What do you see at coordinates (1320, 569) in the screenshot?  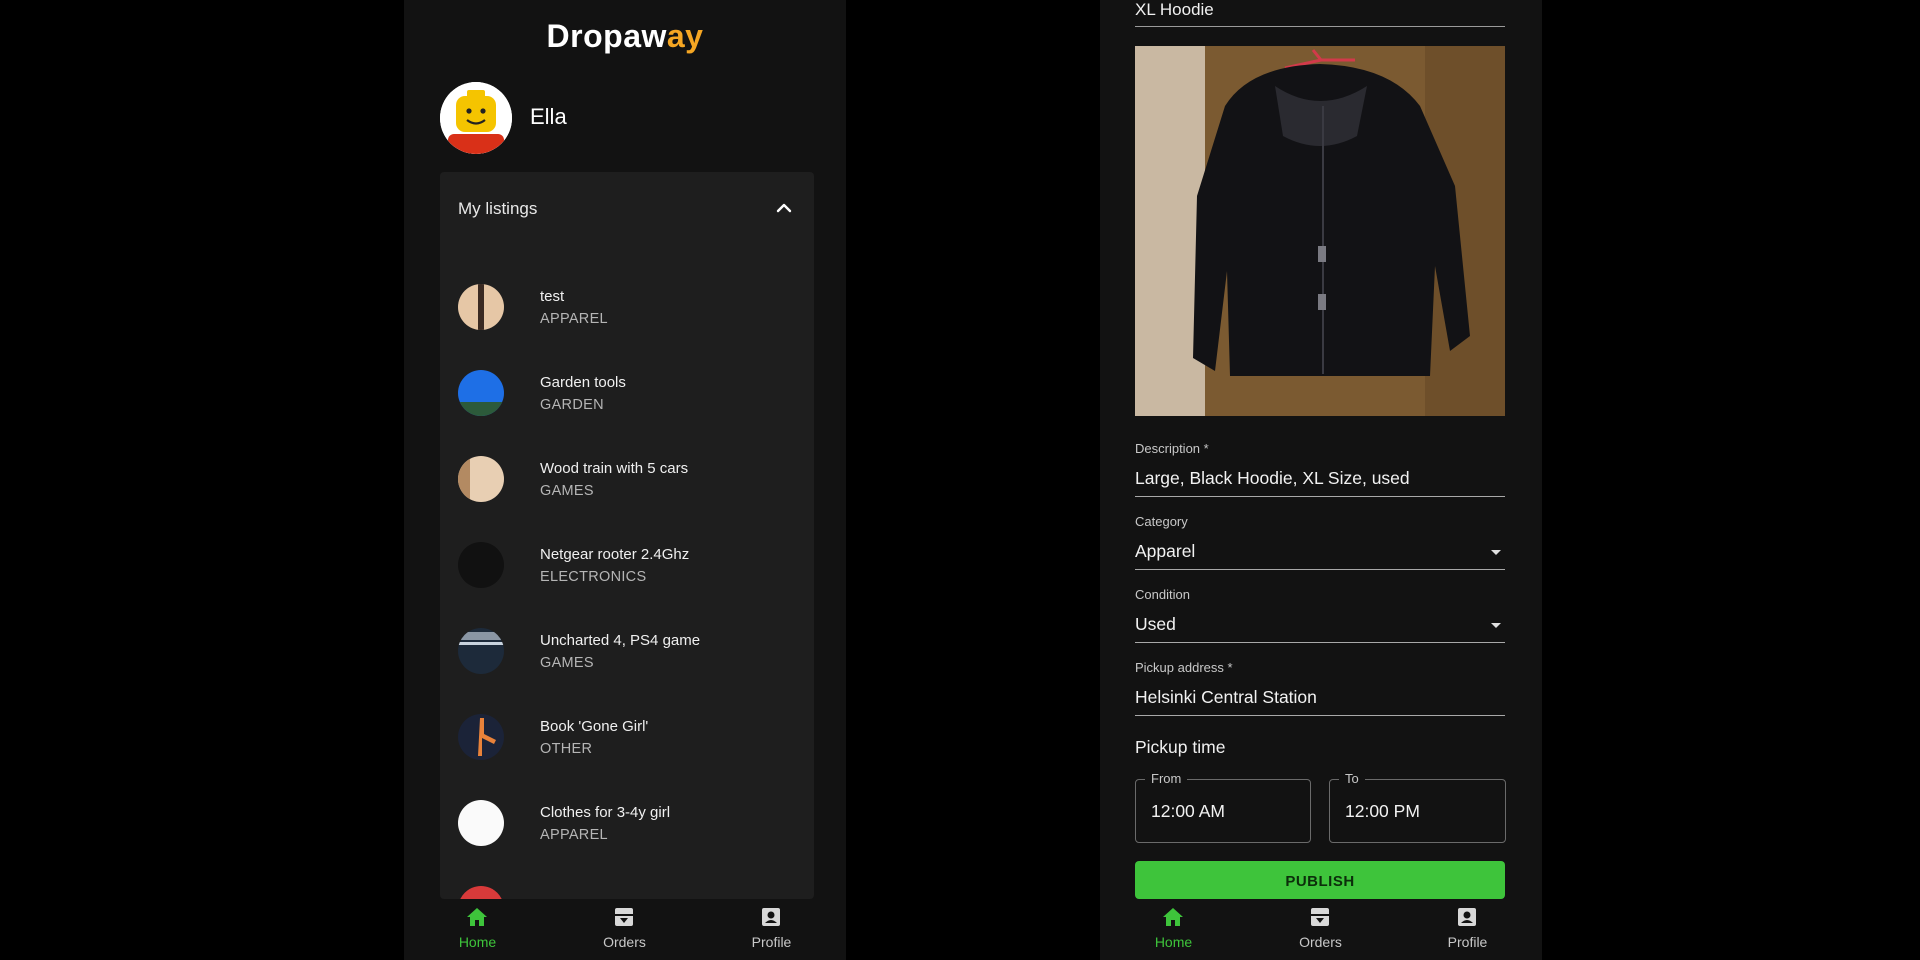 I see `category-underline` at bounding box center [1320, 569].